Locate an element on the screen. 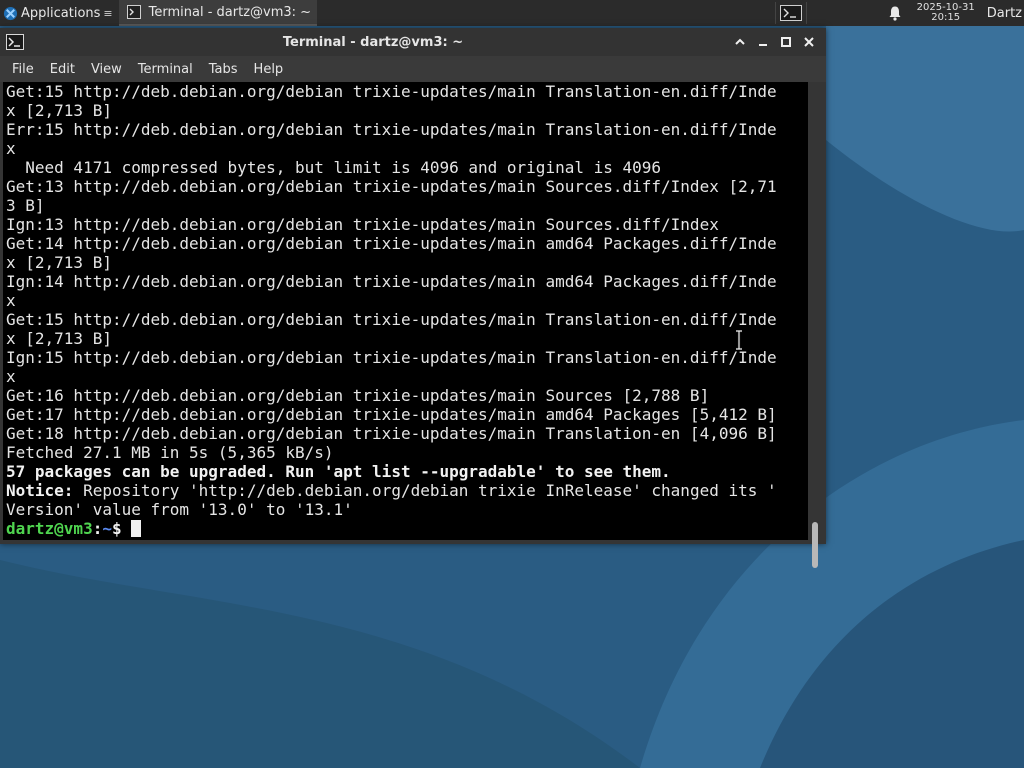 Image resolution: width=1024 pixels, height=768 pixels. prompt-line: dartz@vm3:~$ is located at coordinates (405, 528).